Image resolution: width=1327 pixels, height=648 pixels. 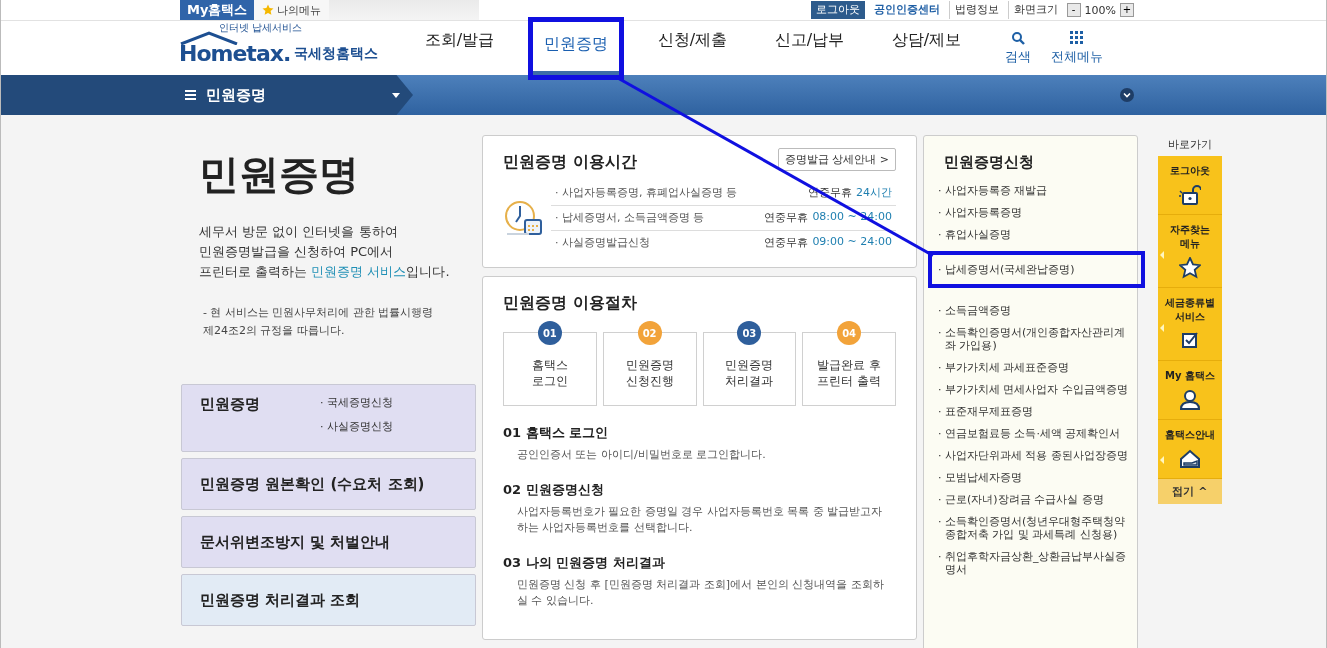 I want to click on top-link: 로그아웃, so click(x=837, y=10).